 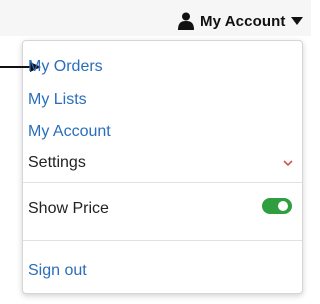 I want to click on my-account-button: My Account, so click(x=241, y=21).